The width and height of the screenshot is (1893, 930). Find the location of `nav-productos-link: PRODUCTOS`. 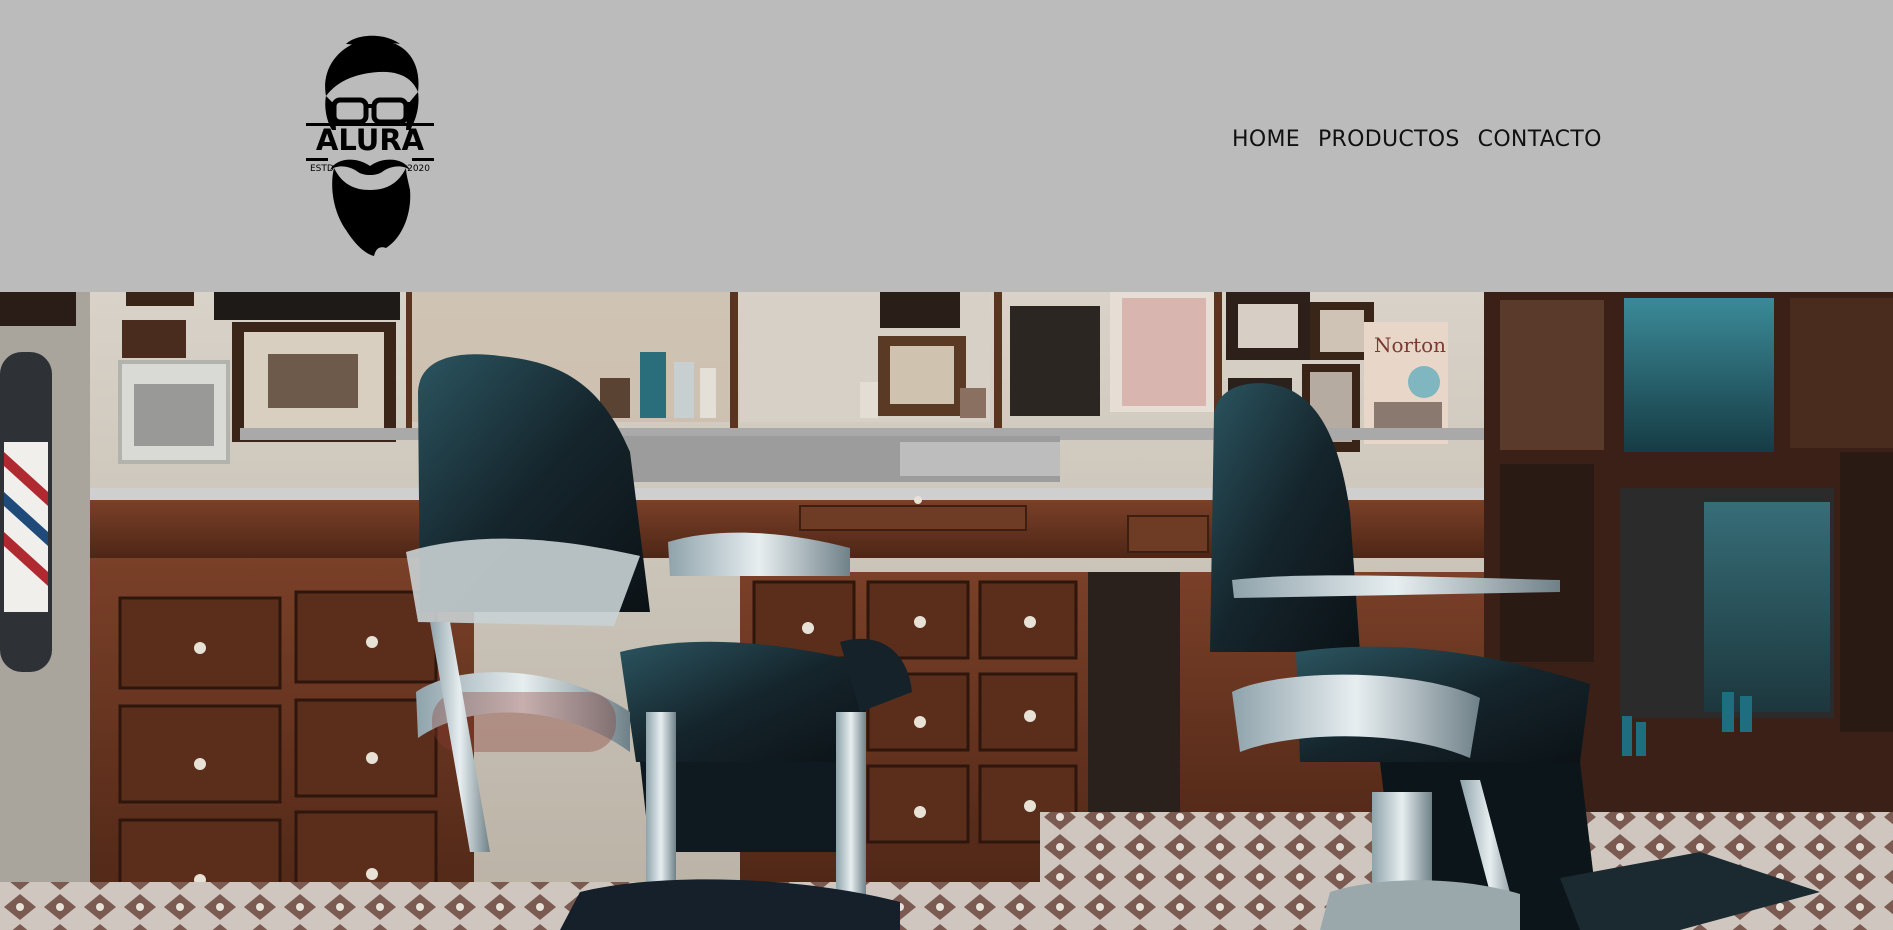

nav-productos-link: PRODUCTOS is located at coordinates (1389, 139).